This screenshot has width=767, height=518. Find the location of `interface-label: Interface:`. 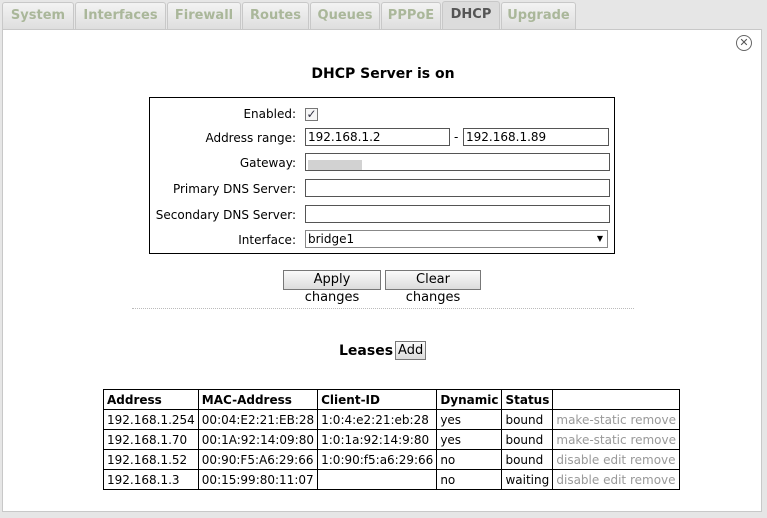

interface-label: Interface: is located at coordinates (267, 240).